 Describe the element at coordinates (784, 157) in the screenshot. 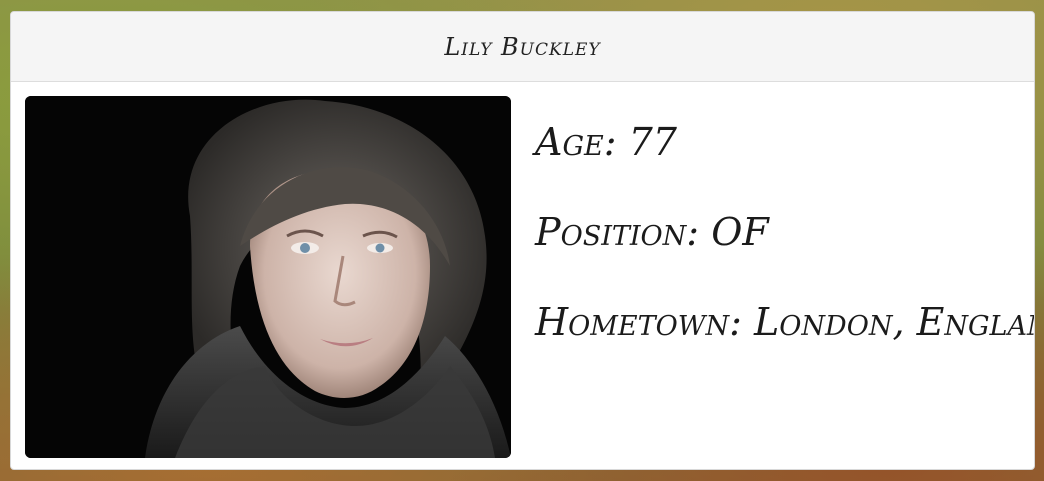

I see `age-row: Age: 77` at that location.